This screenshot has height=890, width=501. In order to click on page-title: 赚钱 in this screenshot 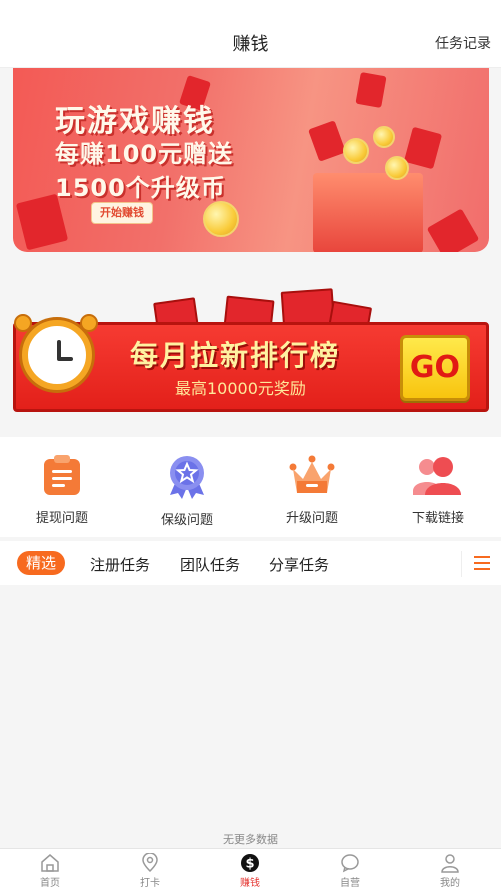, I will do `click(250, 44)`.